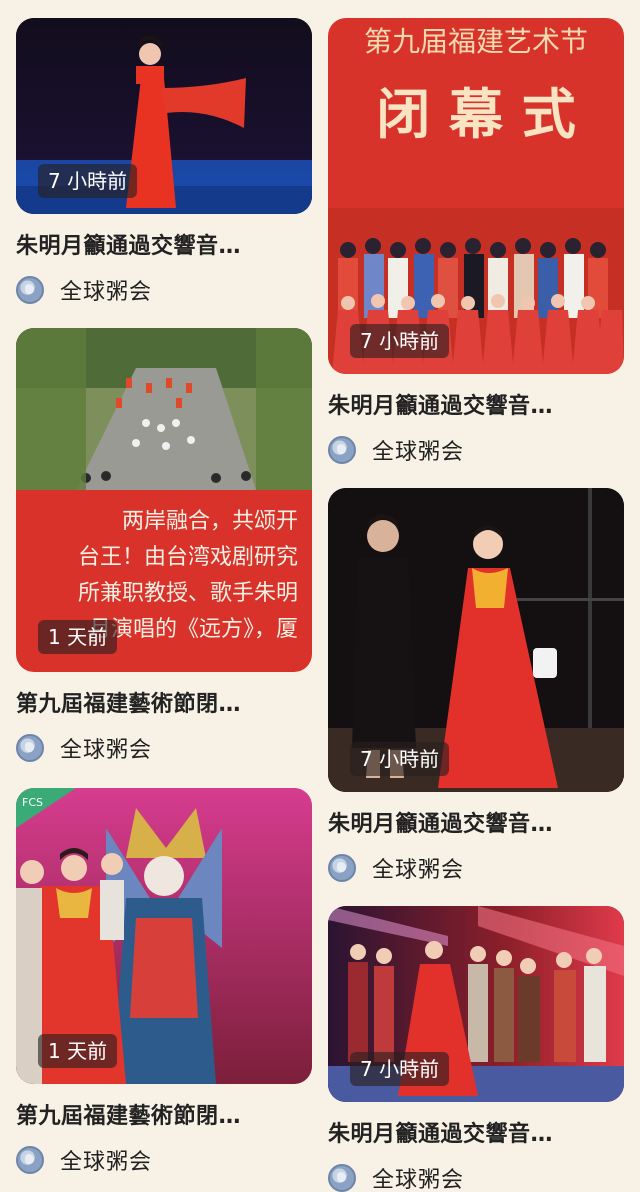  I want to click on thumbnail: 第九届福建艺术节 闭 幕 式 7 小時前, so click(476, 196).